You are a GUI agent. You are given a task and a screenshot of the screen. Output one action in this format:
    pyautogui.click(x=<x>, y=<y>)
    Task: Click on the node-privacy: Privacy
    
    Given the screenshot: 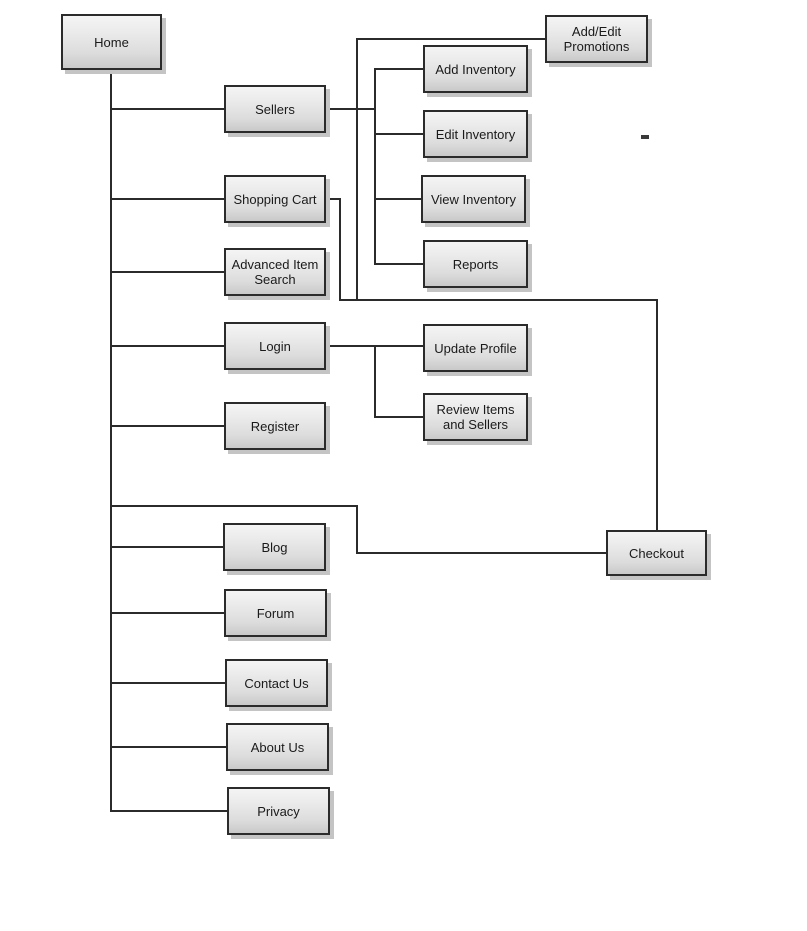 What is the action you would take?
    pyautogui.click(x=278, y=811)
    